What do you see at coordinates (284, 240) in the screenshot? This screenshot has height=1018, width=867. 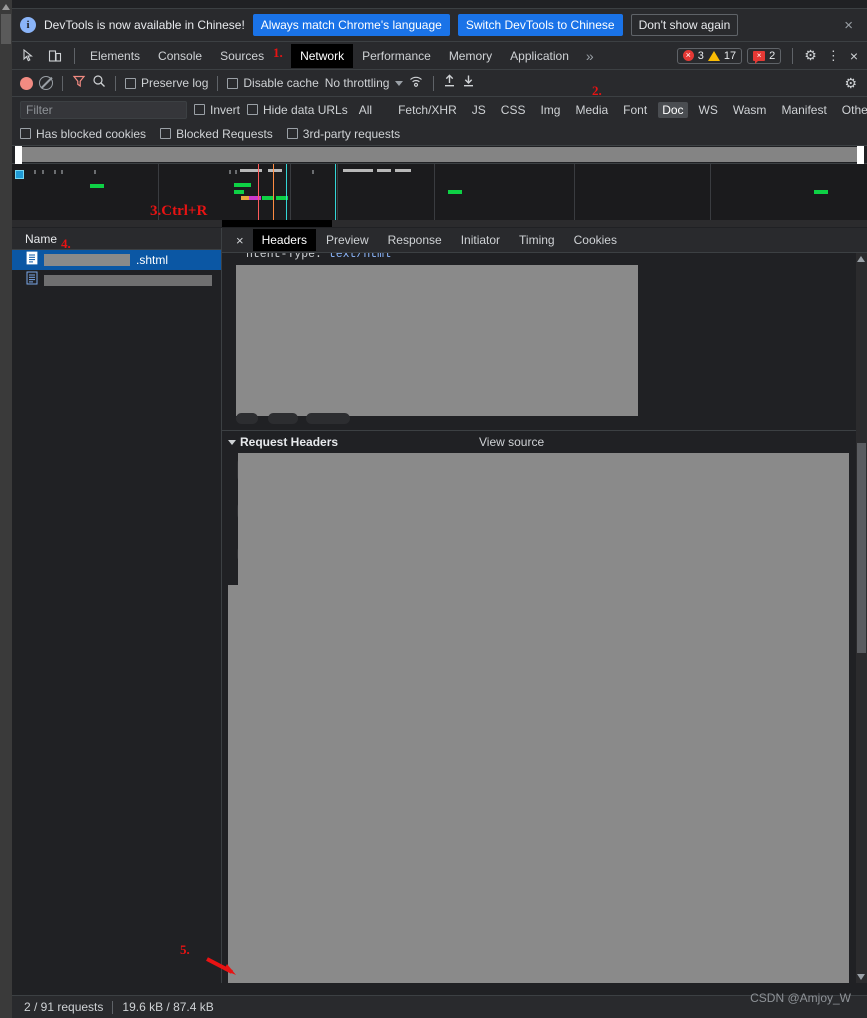 I see `tab-headers: Headers` at bounding box center [284, 240].